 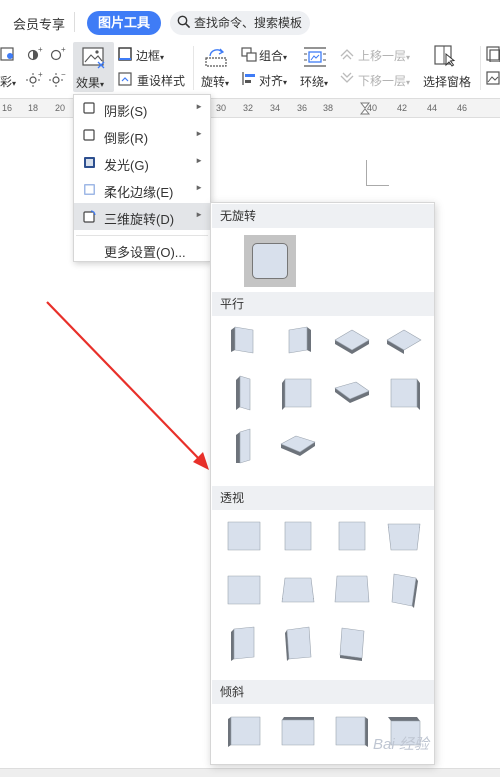 What do you see at coordinates (447, 81) in the screenshot?
I see `selection-pane-button: 选择窗格` at bounding box center [447, 81].